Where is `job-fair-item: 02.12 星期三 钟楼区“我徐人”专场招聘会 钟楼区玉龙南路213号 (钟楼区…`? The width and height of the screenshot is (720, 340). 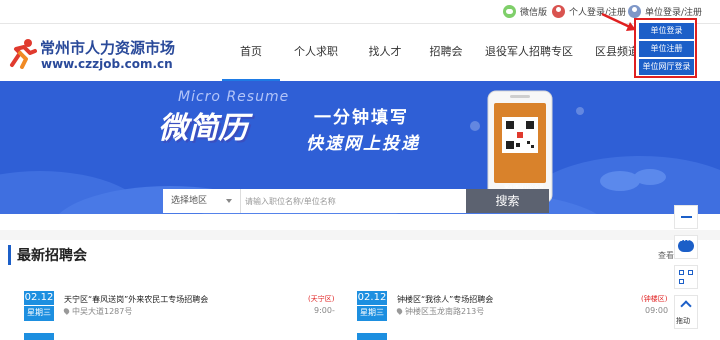
job-fair-item: 02.12 星期三 钟楼区“我徐人”专场招聘会 钟楼区玉龙南路213号 (钟楼区… is located at coordinates (513, 309).